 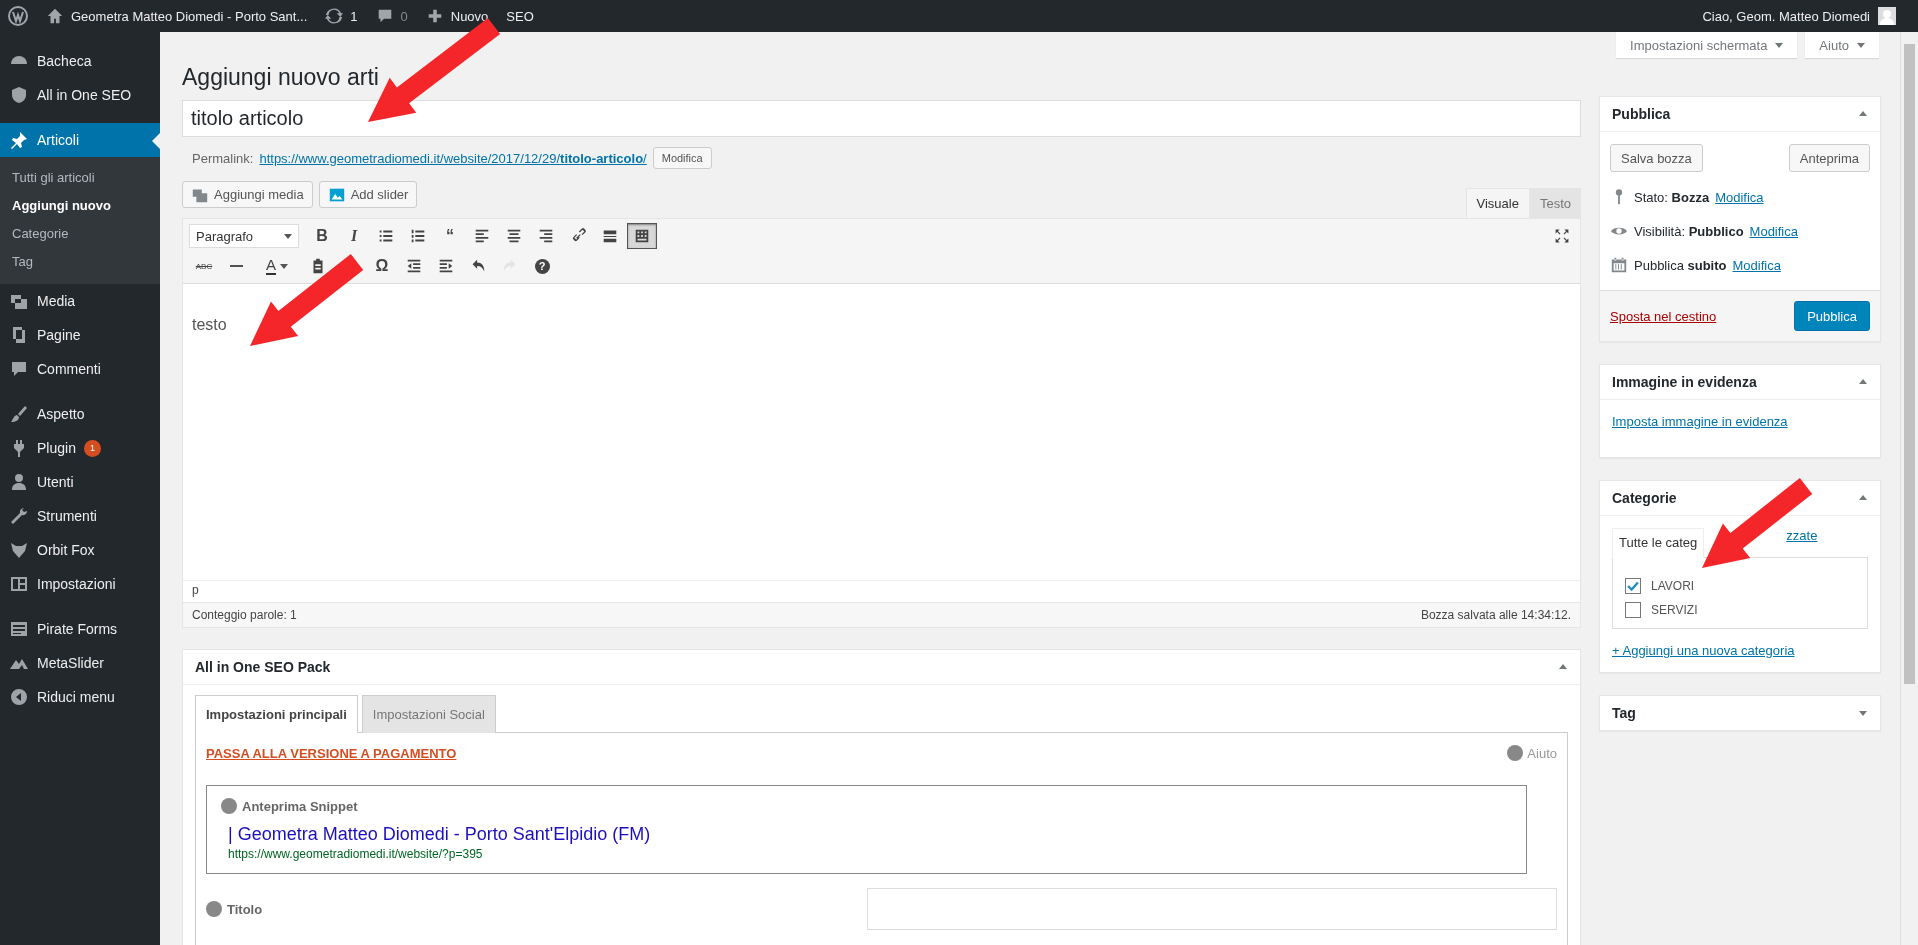 I want to click on new-menu-link: Nuovo, so click(x=469, y=16).